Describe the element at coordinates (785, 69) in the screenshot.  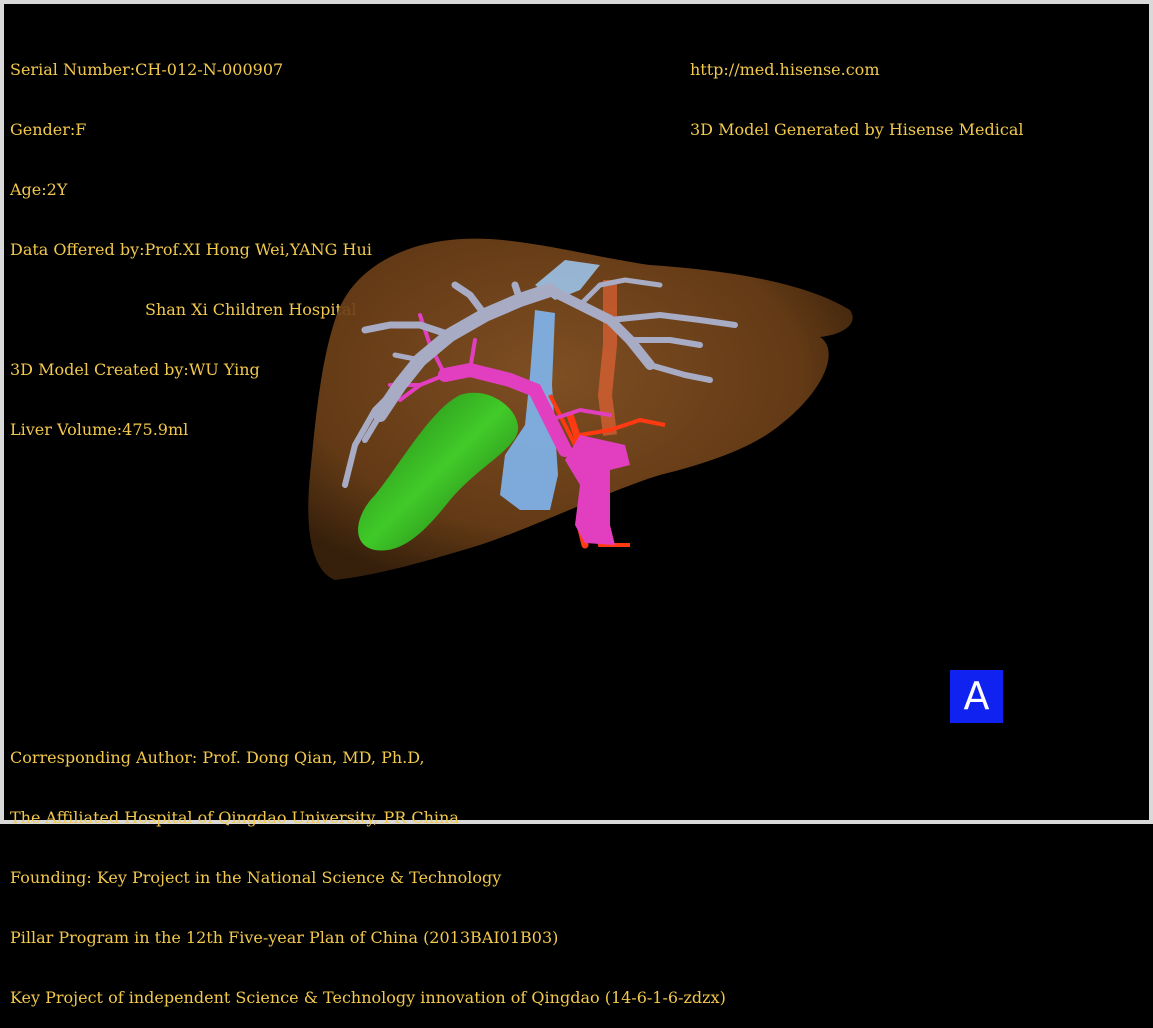
I see `website-url: http://med.hisense.com` at that location.